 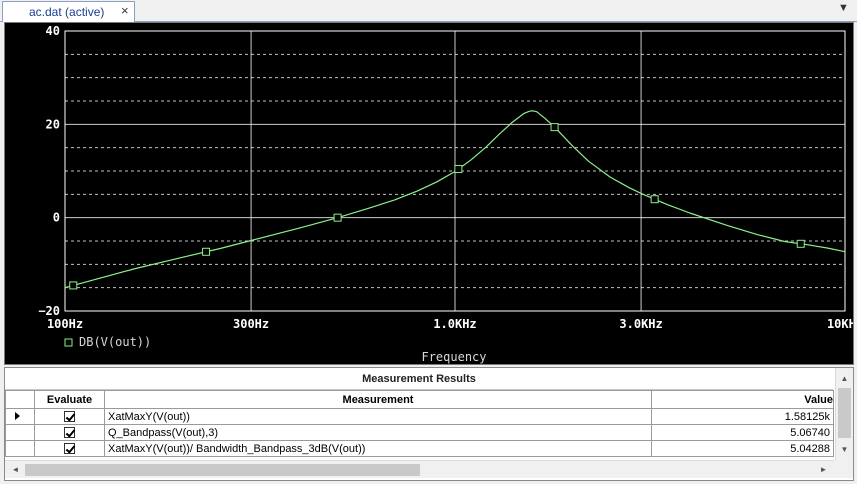 What do you see at coordinates (428, 11) in the screenshot?
I see `tab-strip: ac.dat (active) × ▼` at bounding box center [428, 11].